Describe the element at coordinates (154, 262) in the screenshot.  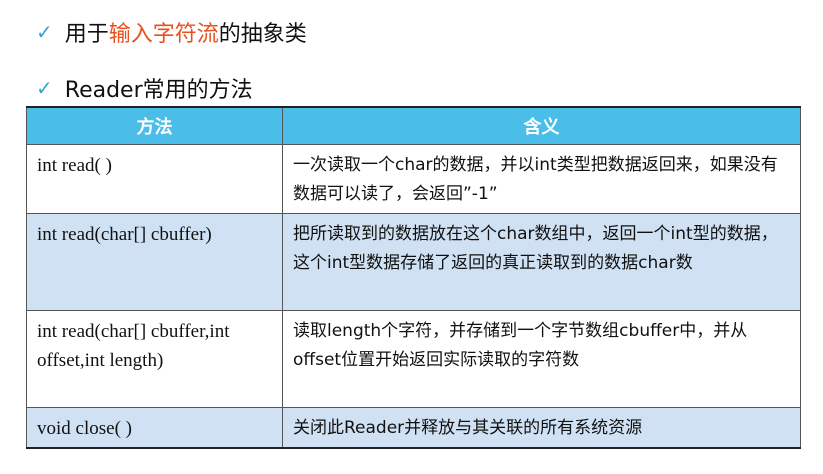
I see `method-cell: int read(char[] cbuffer)` at that location.